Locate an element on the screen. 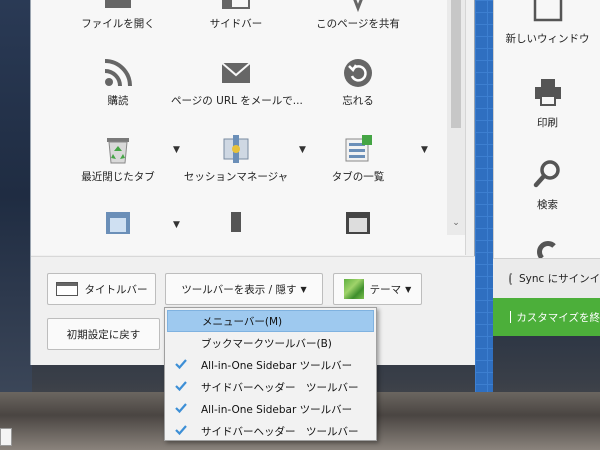 The width and height of the screenshot is (600, 450). palette-scrollbar: ⌄ is located at coordinates (456, 117).